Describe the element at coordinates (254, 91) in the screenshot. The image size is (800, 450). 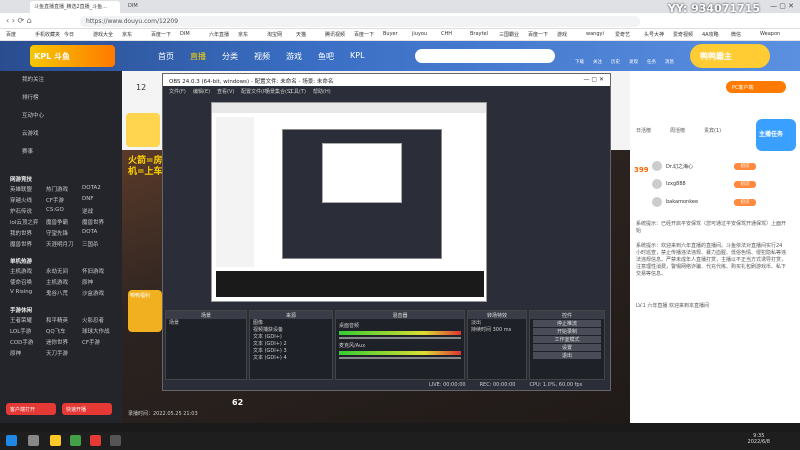
I see `obs-menu-item: 配置文件(P)` at that location.